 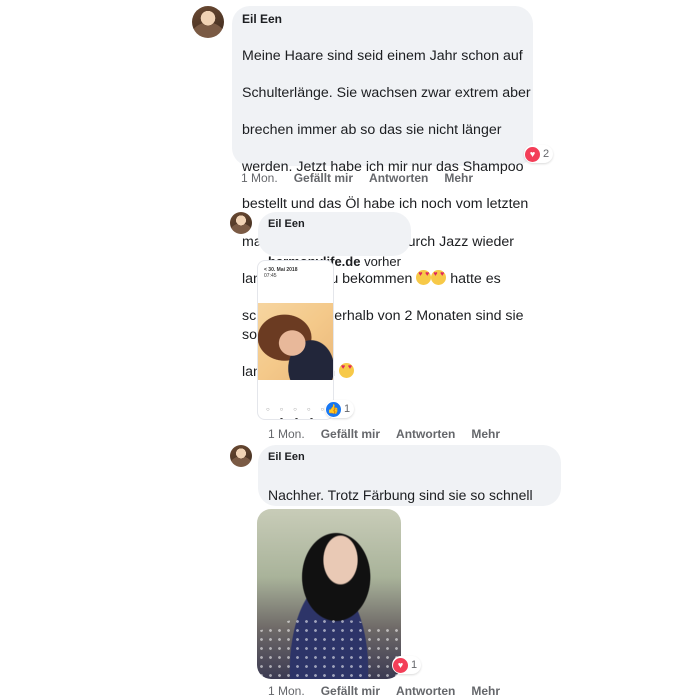 I want to click on reaction-summary: ♥ 1, so click(x=407, y=665).